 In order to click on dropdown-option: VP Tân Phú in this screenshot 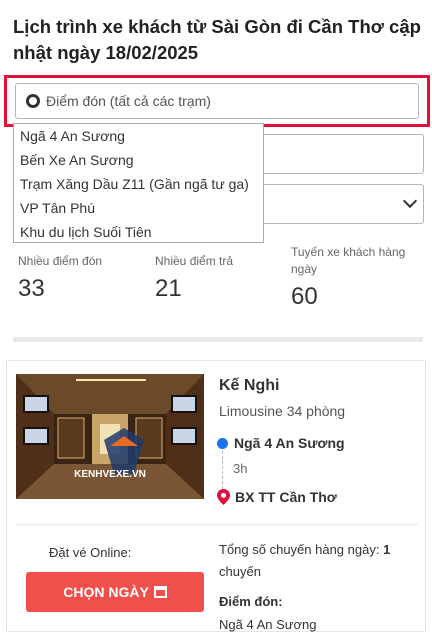, I will do `click(138, 208)`.